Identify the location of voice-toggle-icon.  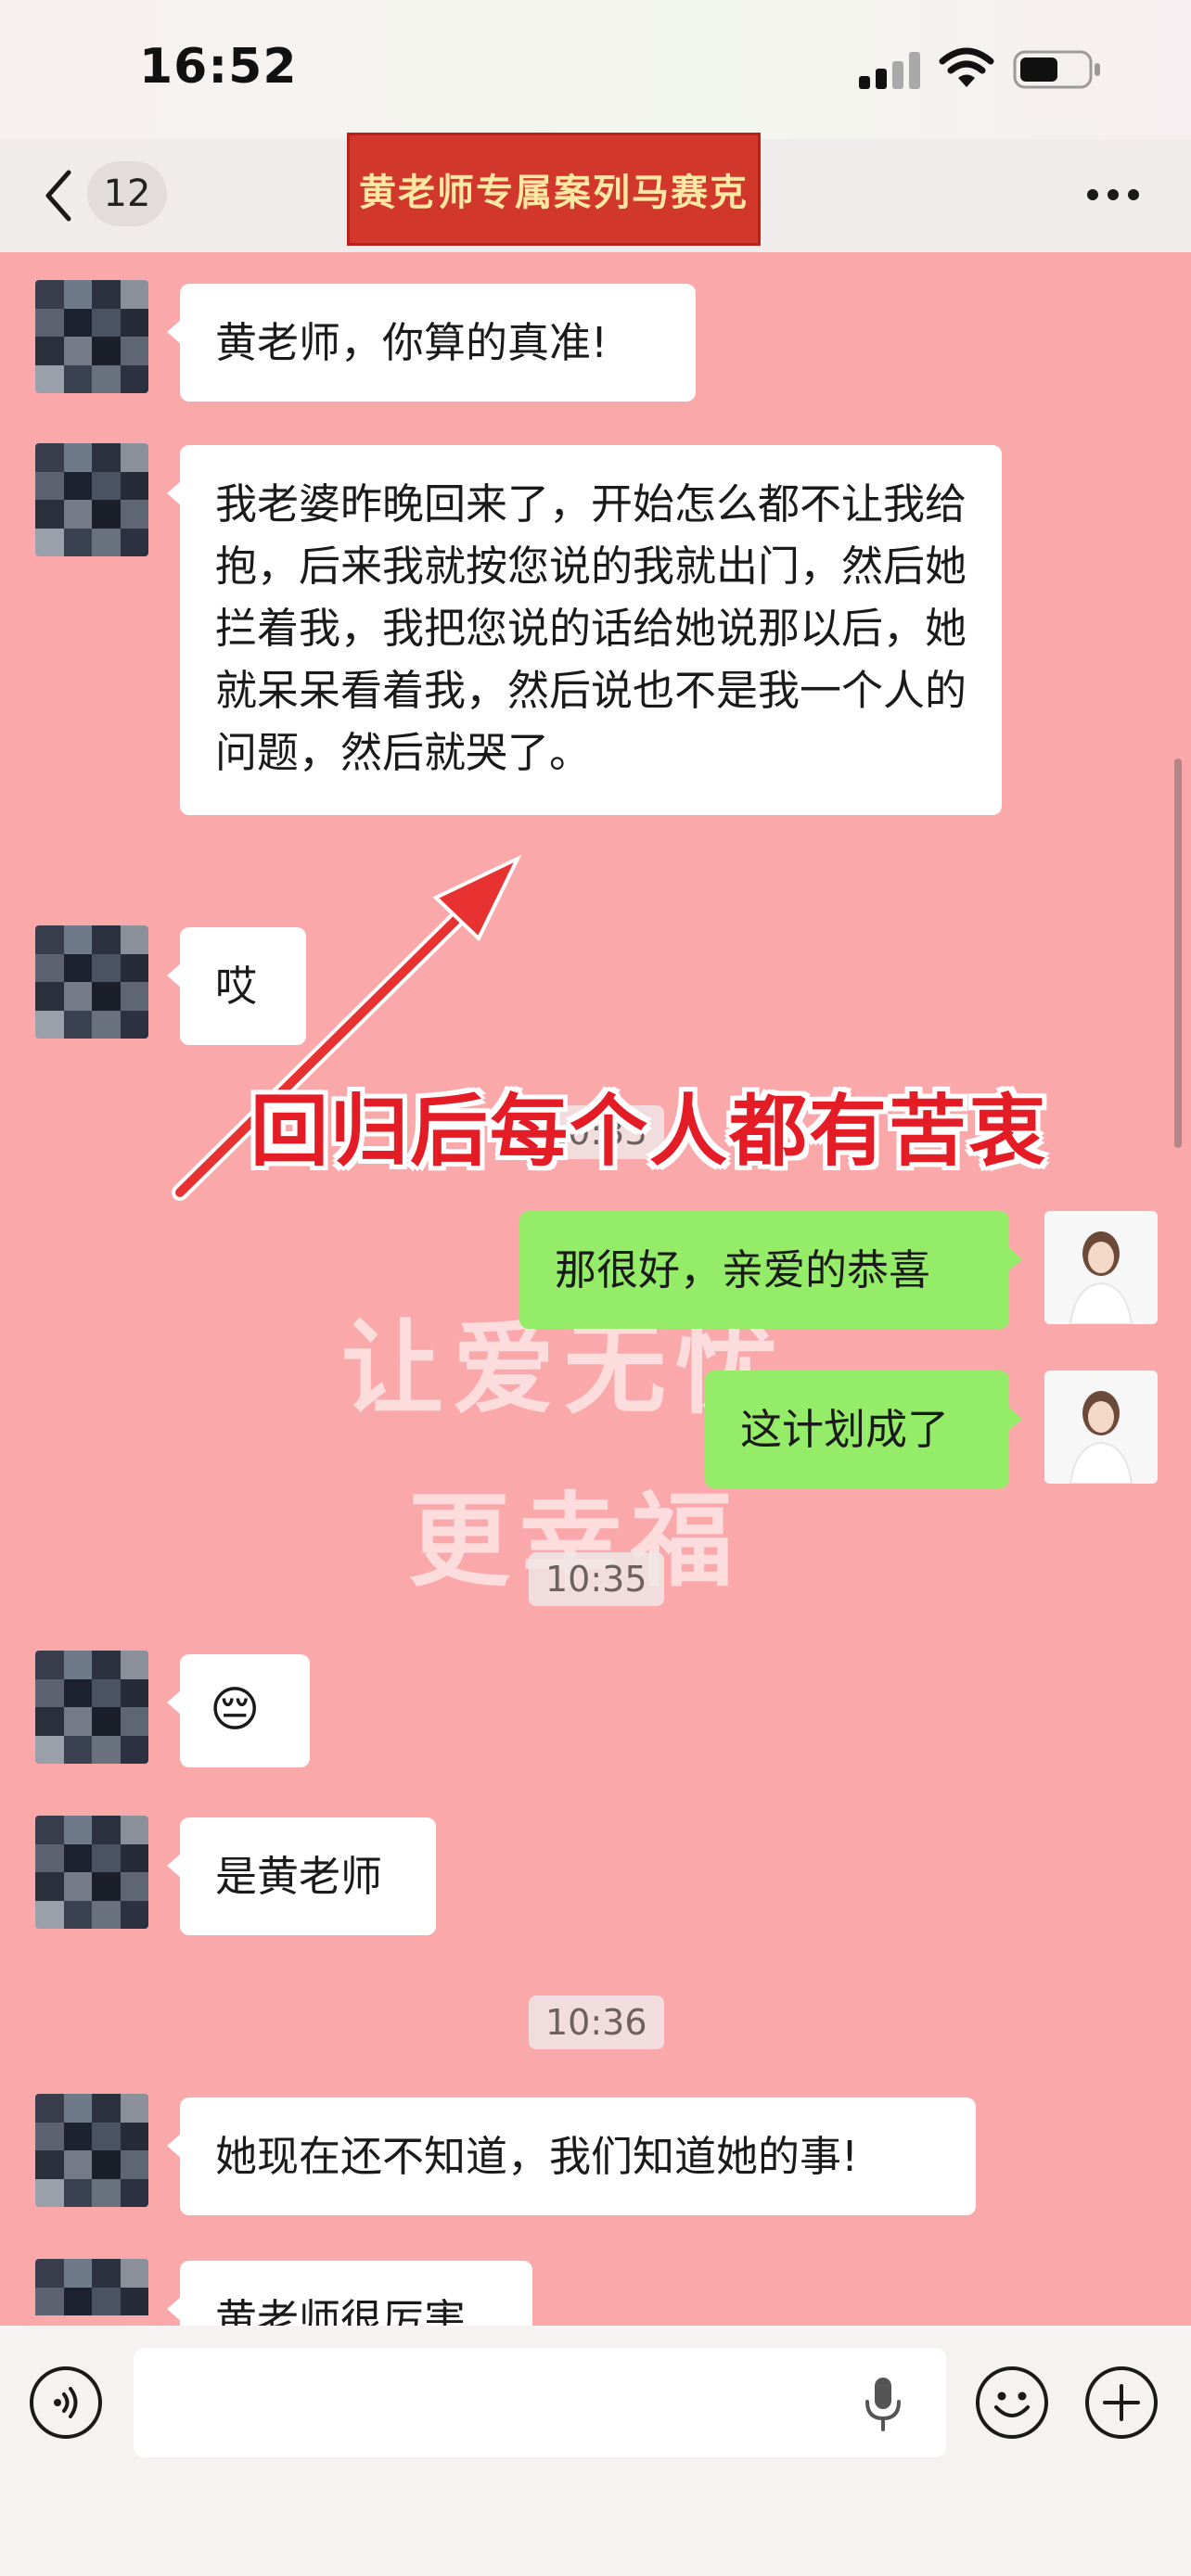
(66, 2402).